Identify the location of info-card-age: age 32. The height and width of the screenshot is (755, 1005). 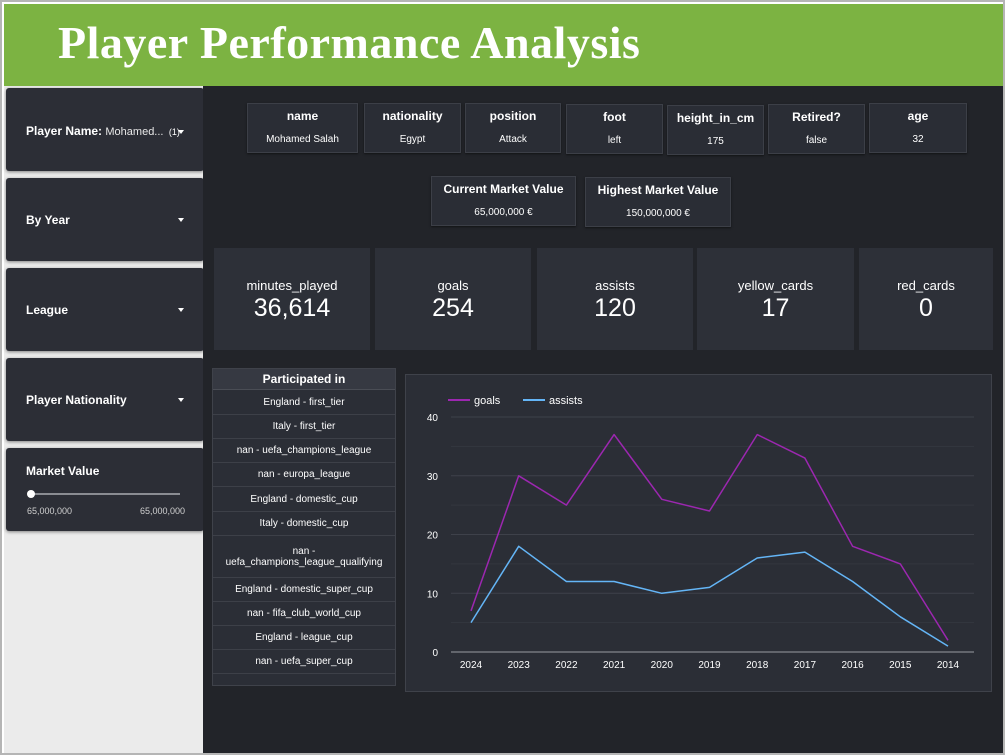
(918, 128).